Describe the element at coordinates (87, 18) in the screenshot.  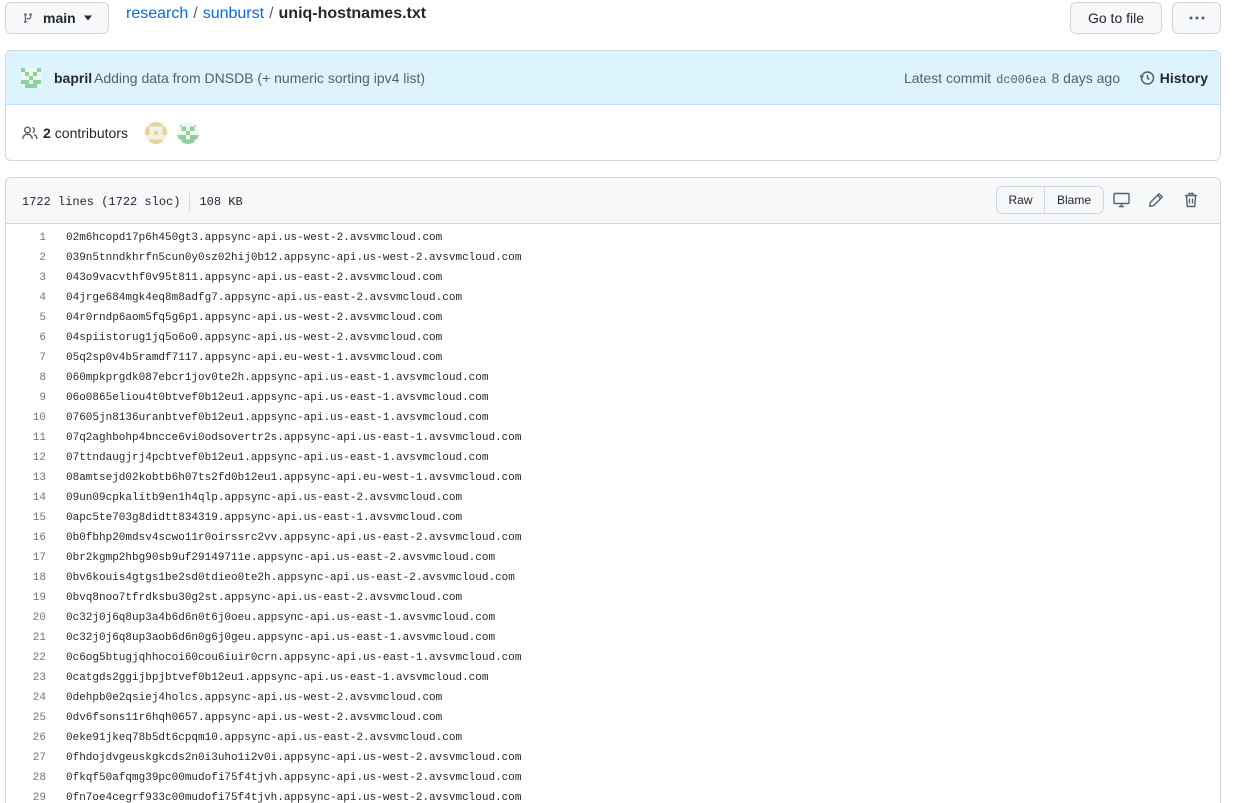
I see `caret-down-icon` at that location.